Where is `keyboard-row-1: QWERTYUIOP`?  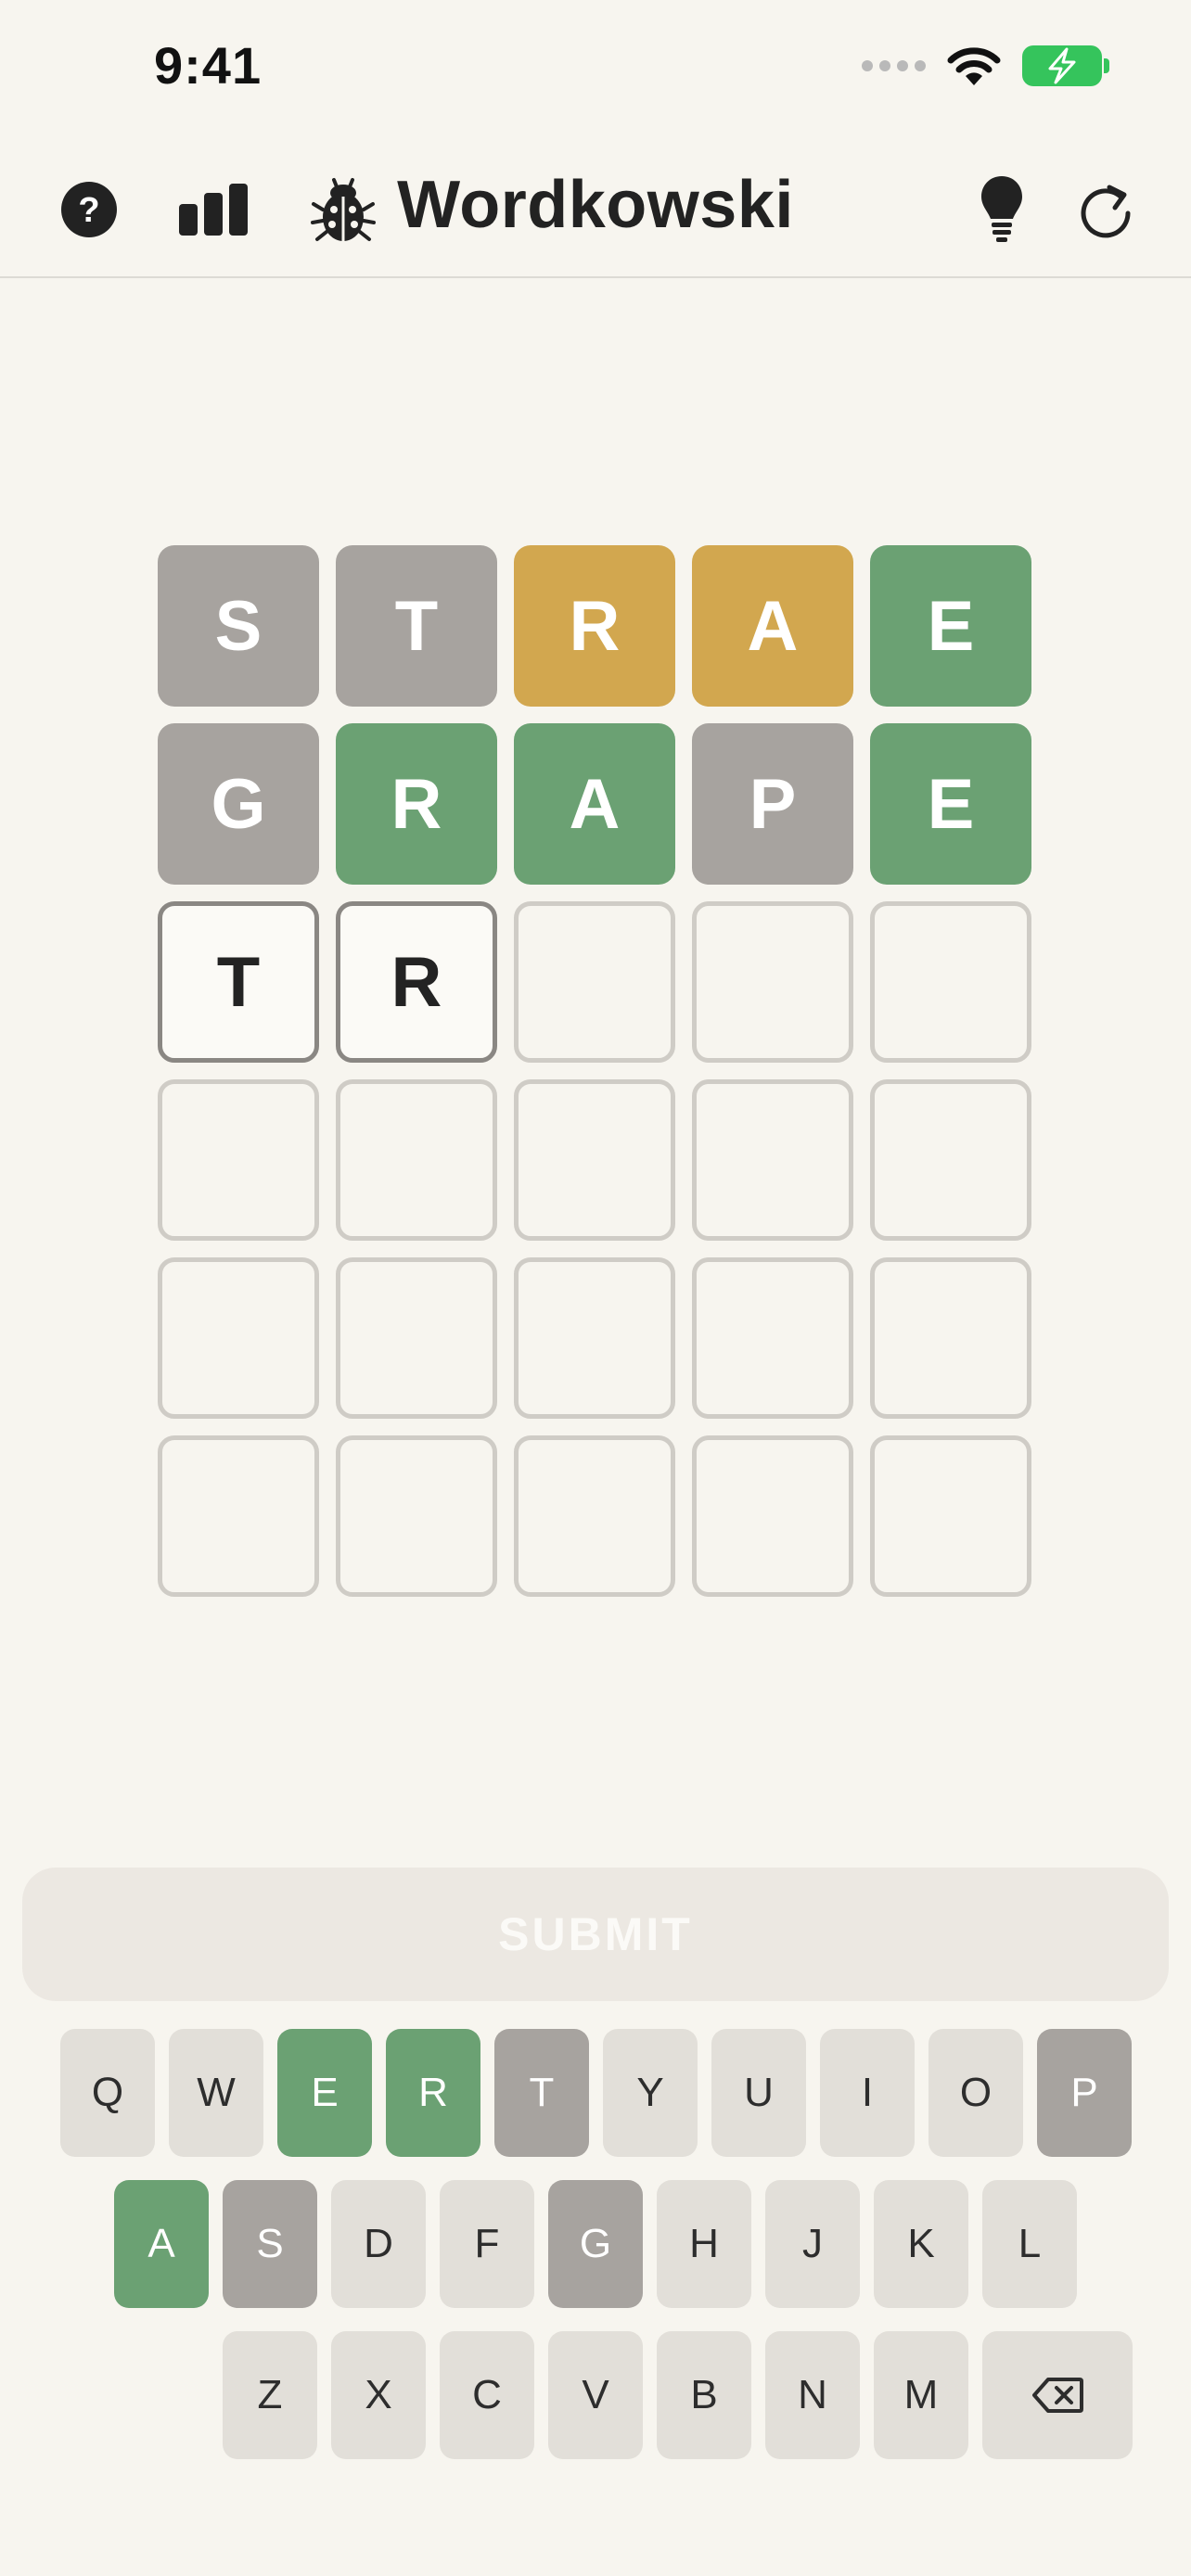
keyboard-row-1: QWERTYUIOP is located at coordinates (596, 2093).